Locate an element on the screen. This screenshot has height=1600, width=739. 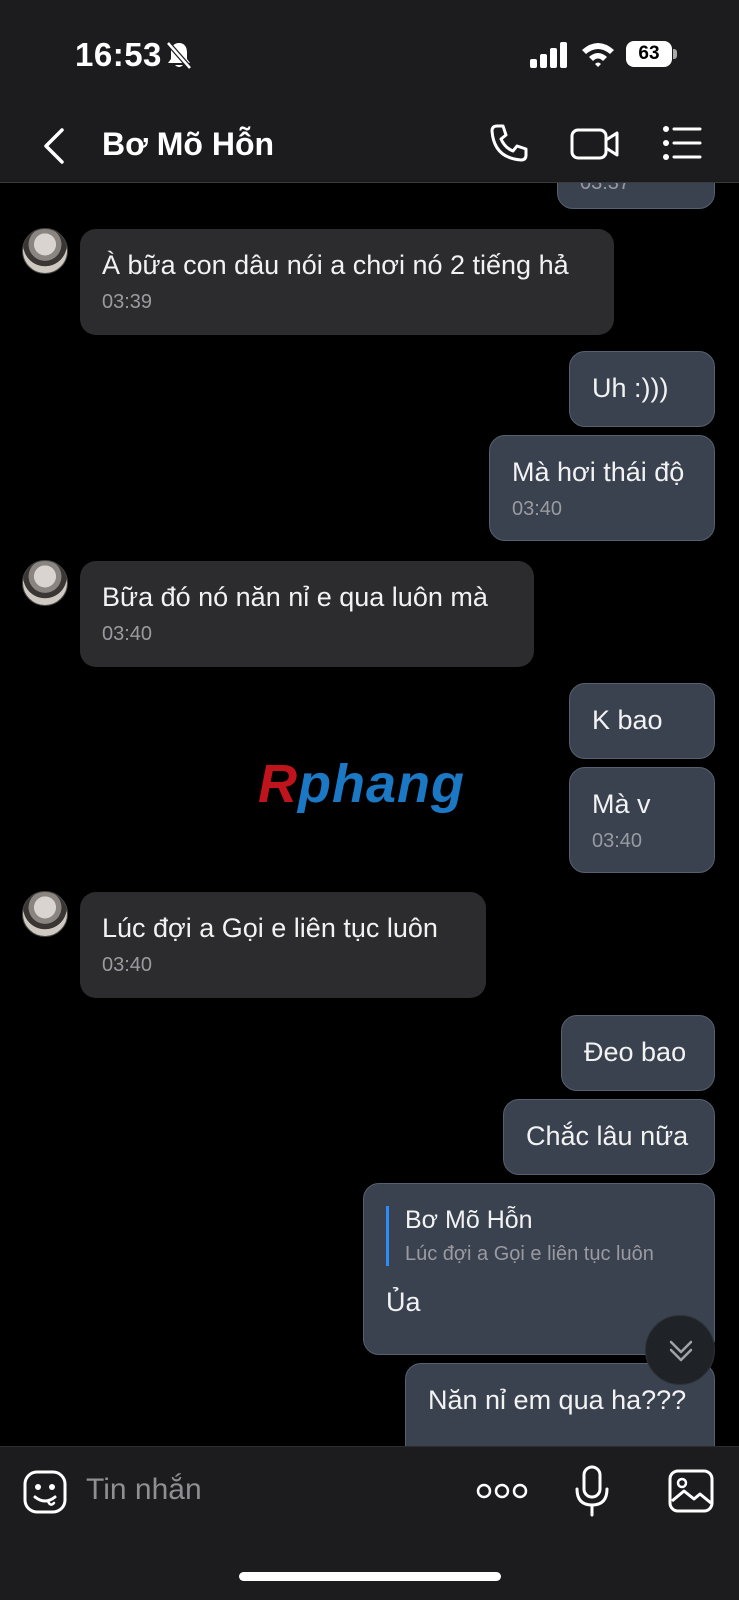
message-bubble-outgoing: K bao is located at coordinates (642, 721).